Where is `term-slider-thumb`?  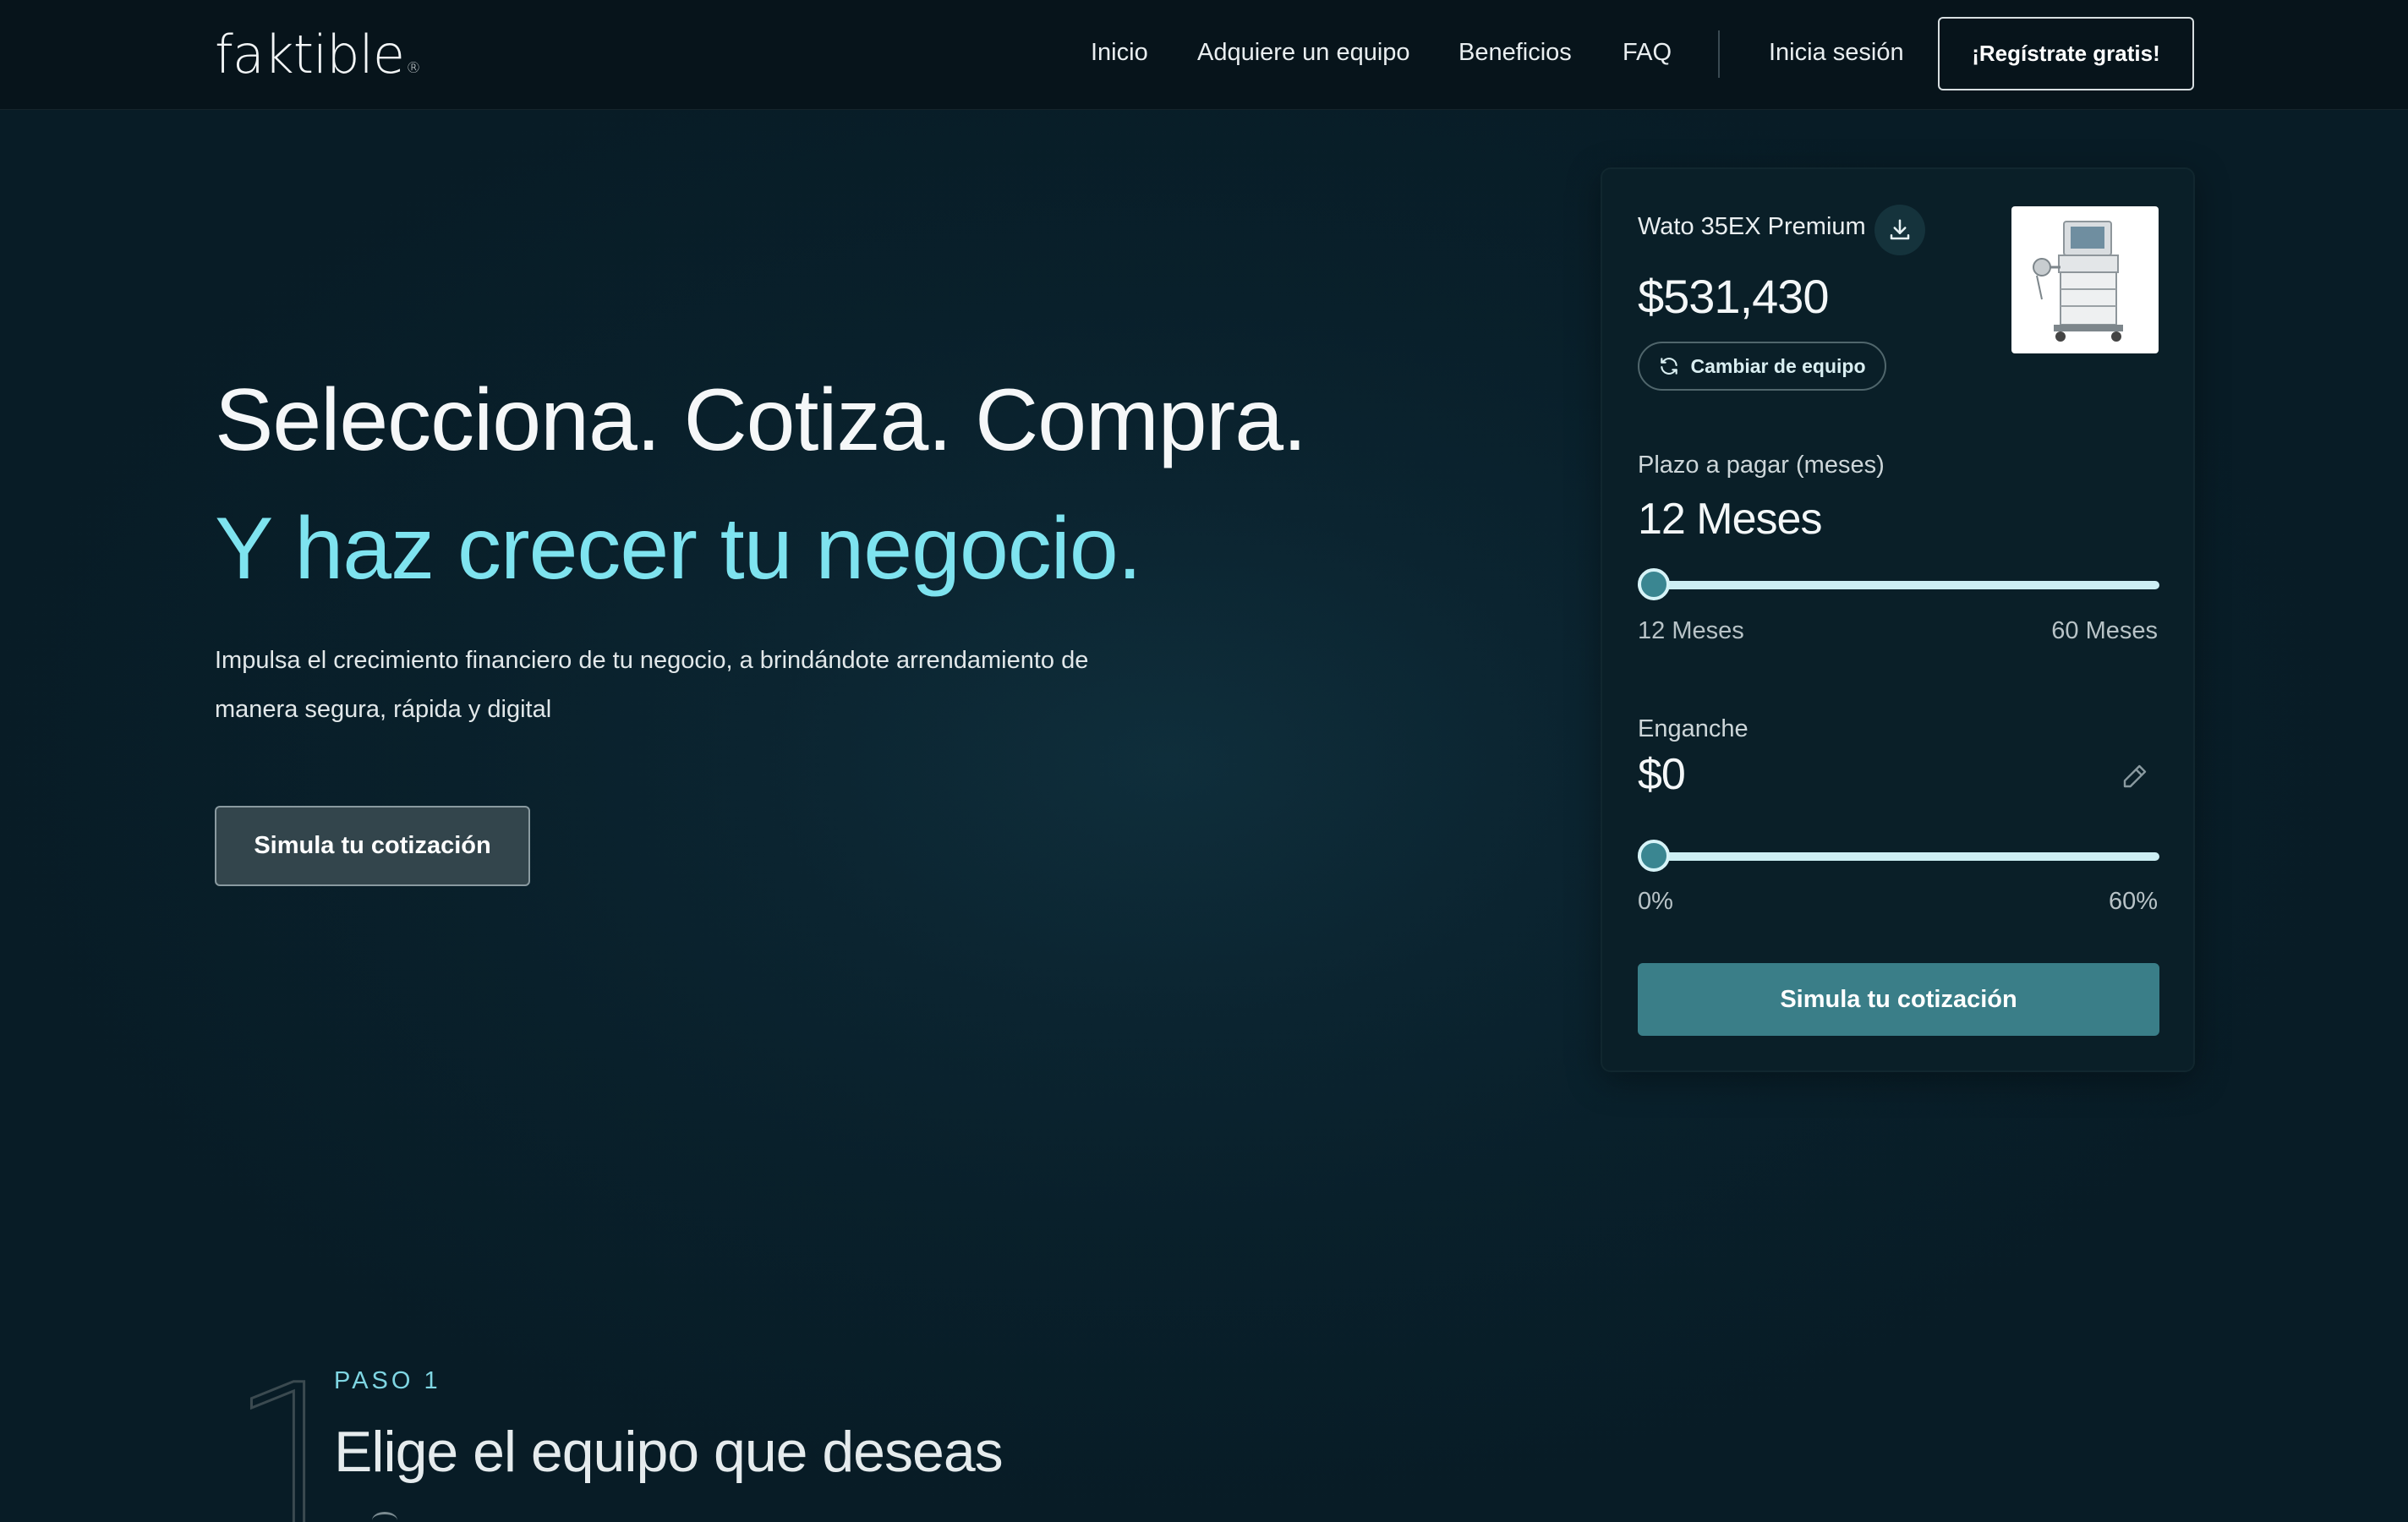 term-slider-thumb is located at coordinates (1654, 584).